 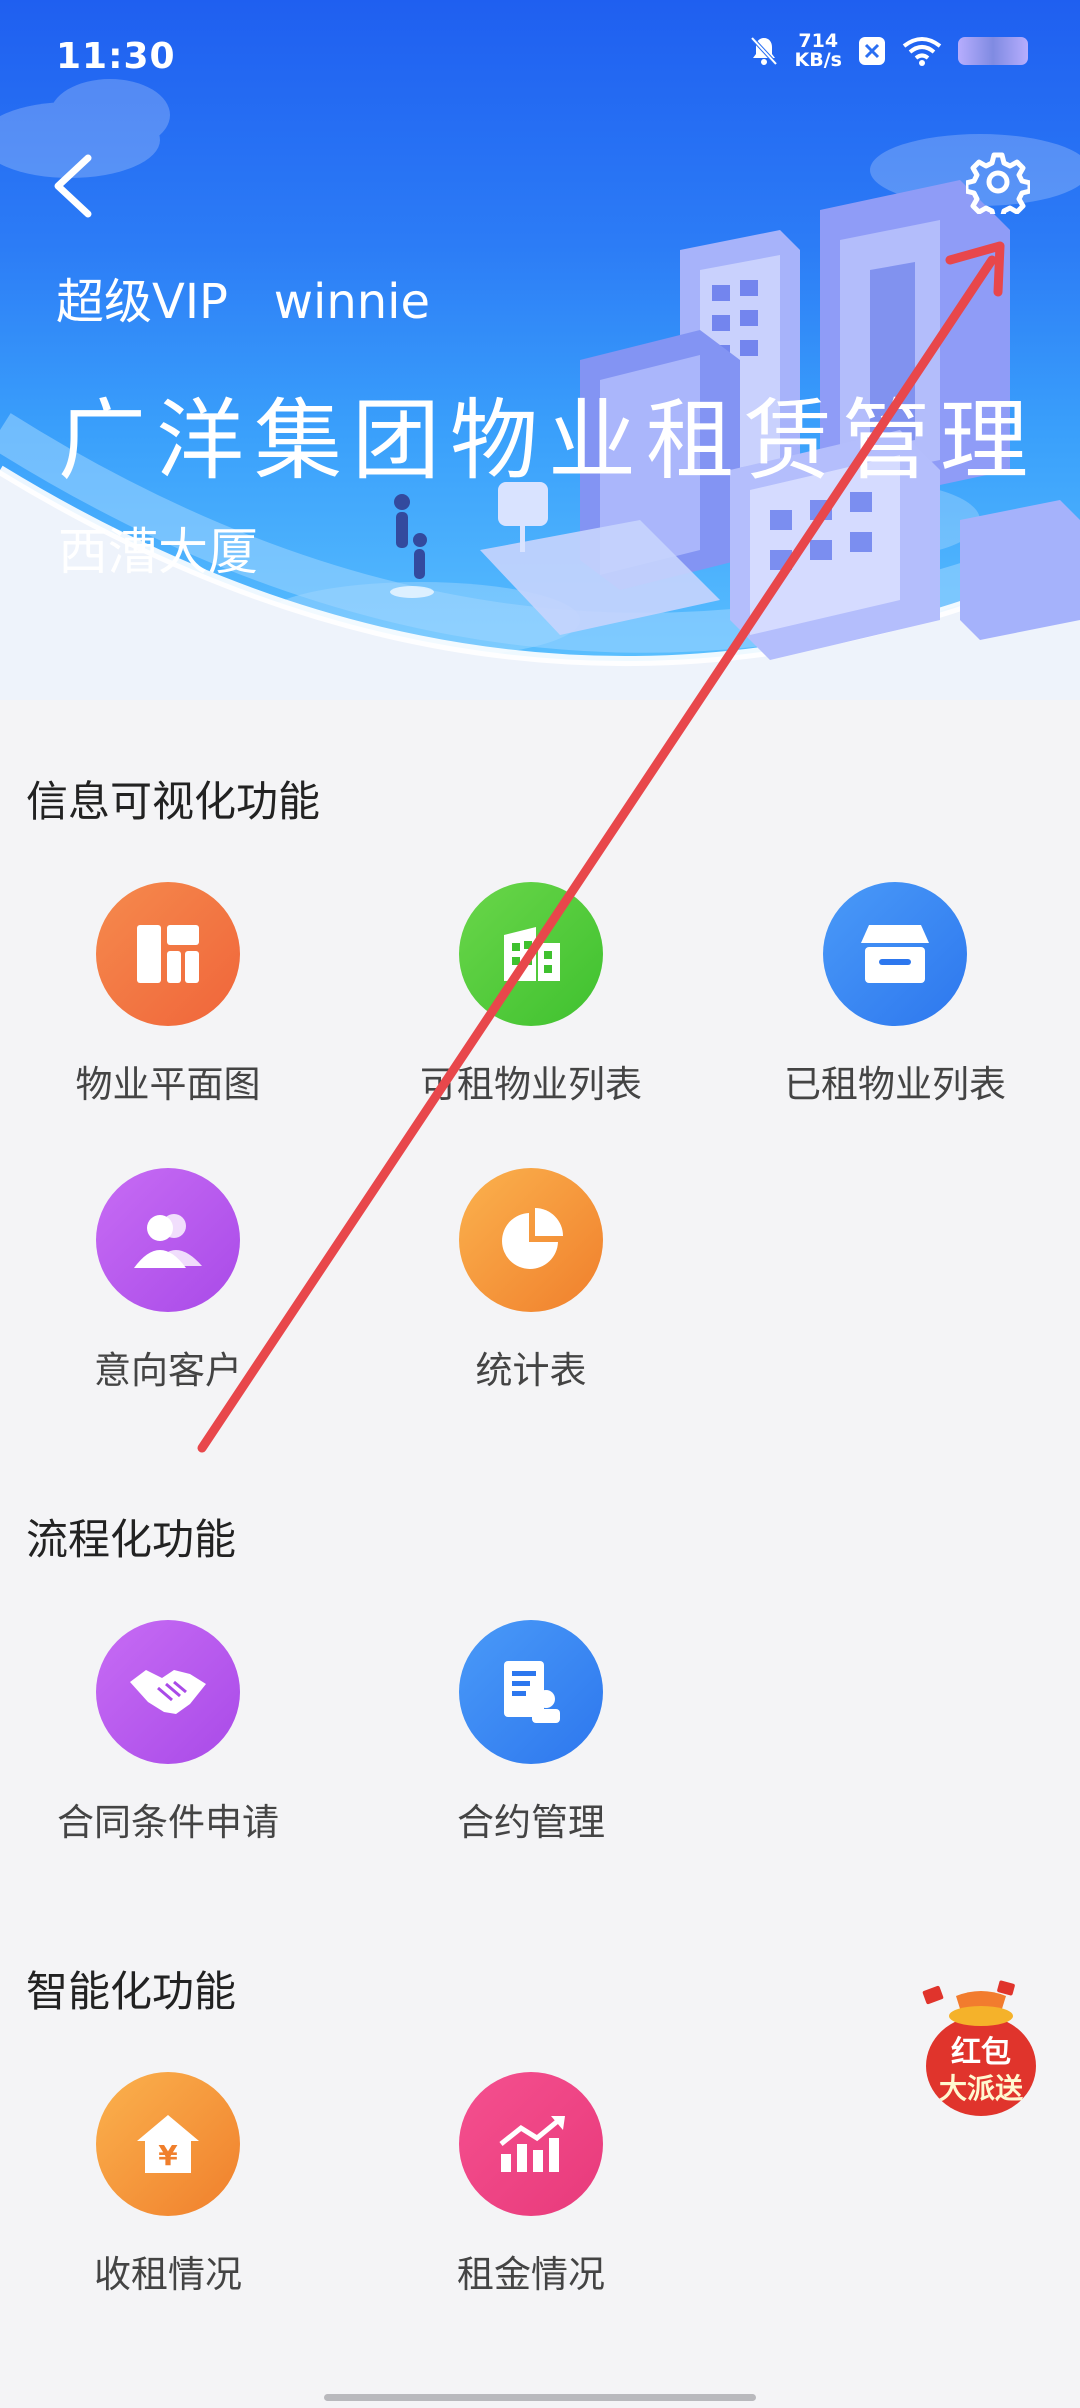 What do you see at coordinates (168, 1370) in the screenshot?
I see `tile-label: 意向客户` at bounding box center [168, 1370].